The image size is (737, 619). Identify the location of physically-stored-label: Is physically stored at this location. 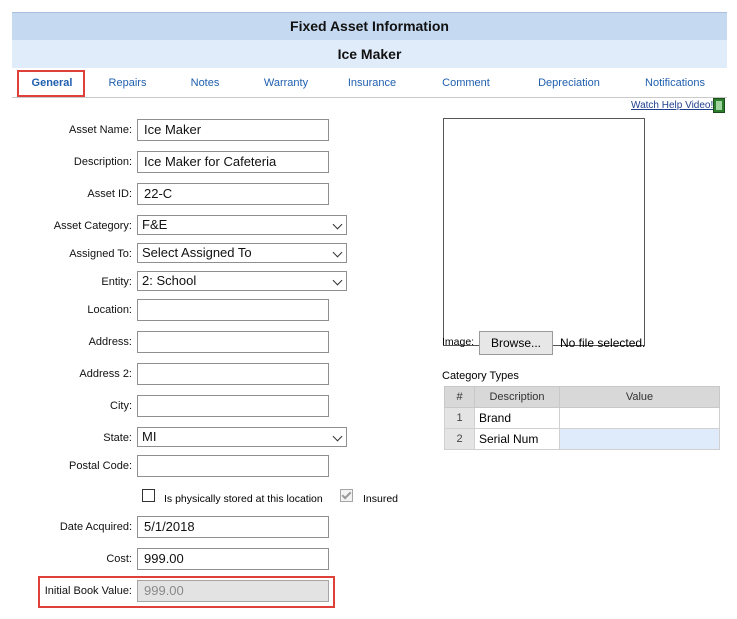
(243, 499).